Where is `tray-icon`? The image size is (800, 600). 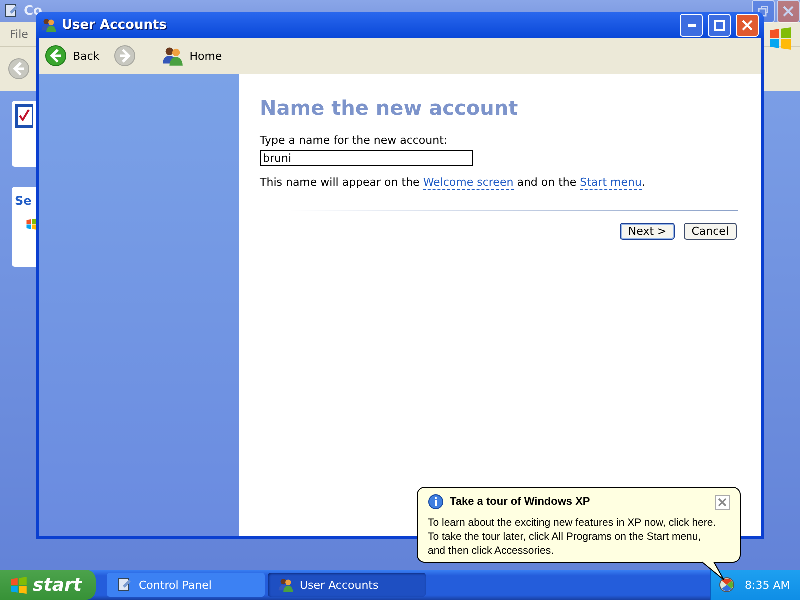 tray-icon is located at coordinates (727, 585).